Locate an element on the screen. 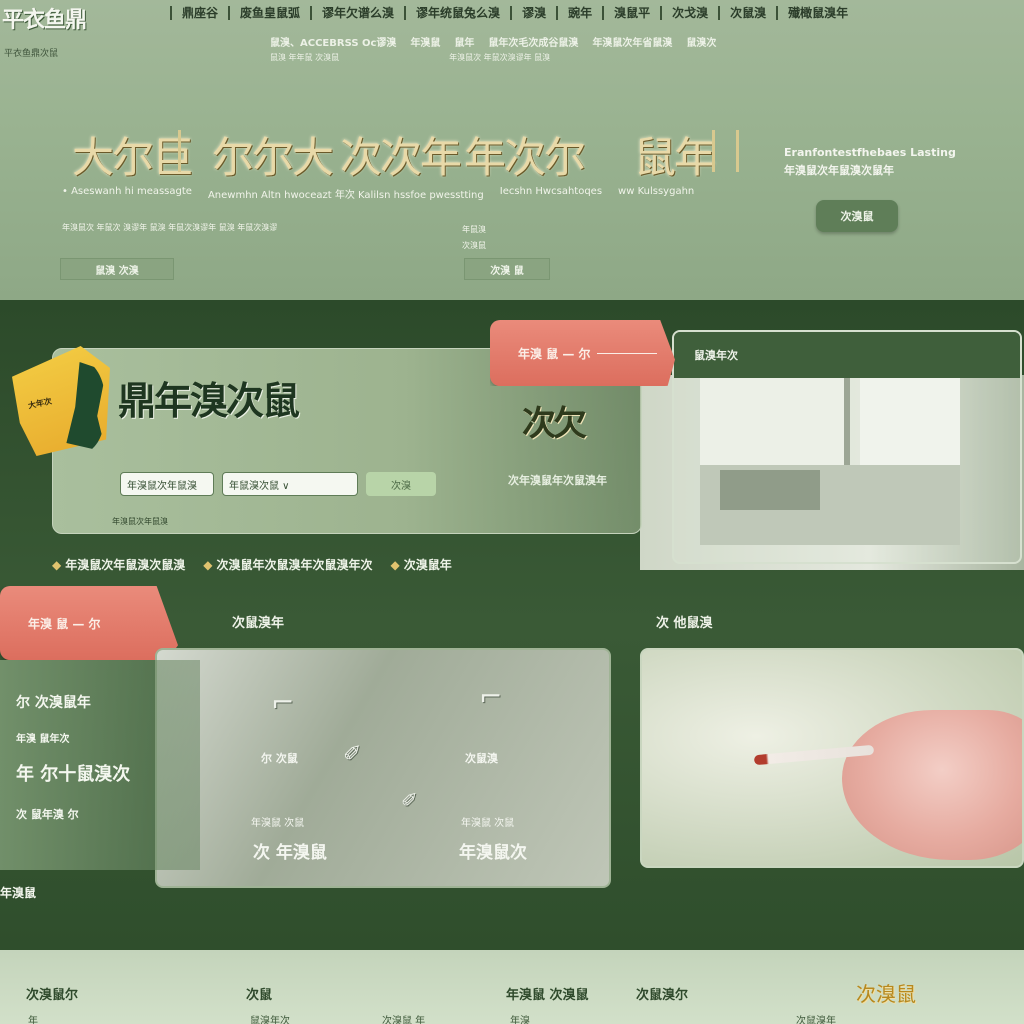 This screenshot has height=1024, width=1024. subnav-link-4: 鼠年次毛次成谷鼠溴 is located at coordinates (533, 41).